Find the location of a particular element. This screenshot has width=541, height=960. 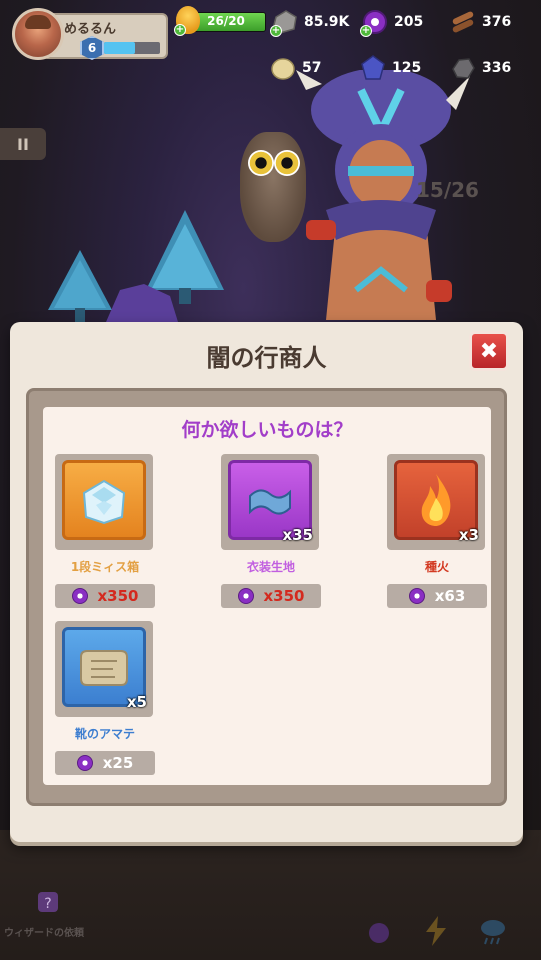

gold-nugget-resource: 57 is located at coordinates (295, 68).